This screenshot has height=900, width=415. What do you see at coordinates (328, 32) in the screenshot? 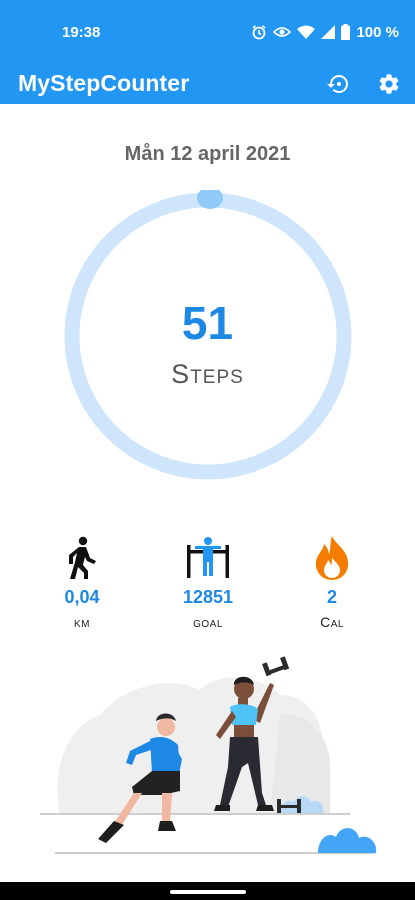
I see `signal-icon` at bounding box center [328, 32].